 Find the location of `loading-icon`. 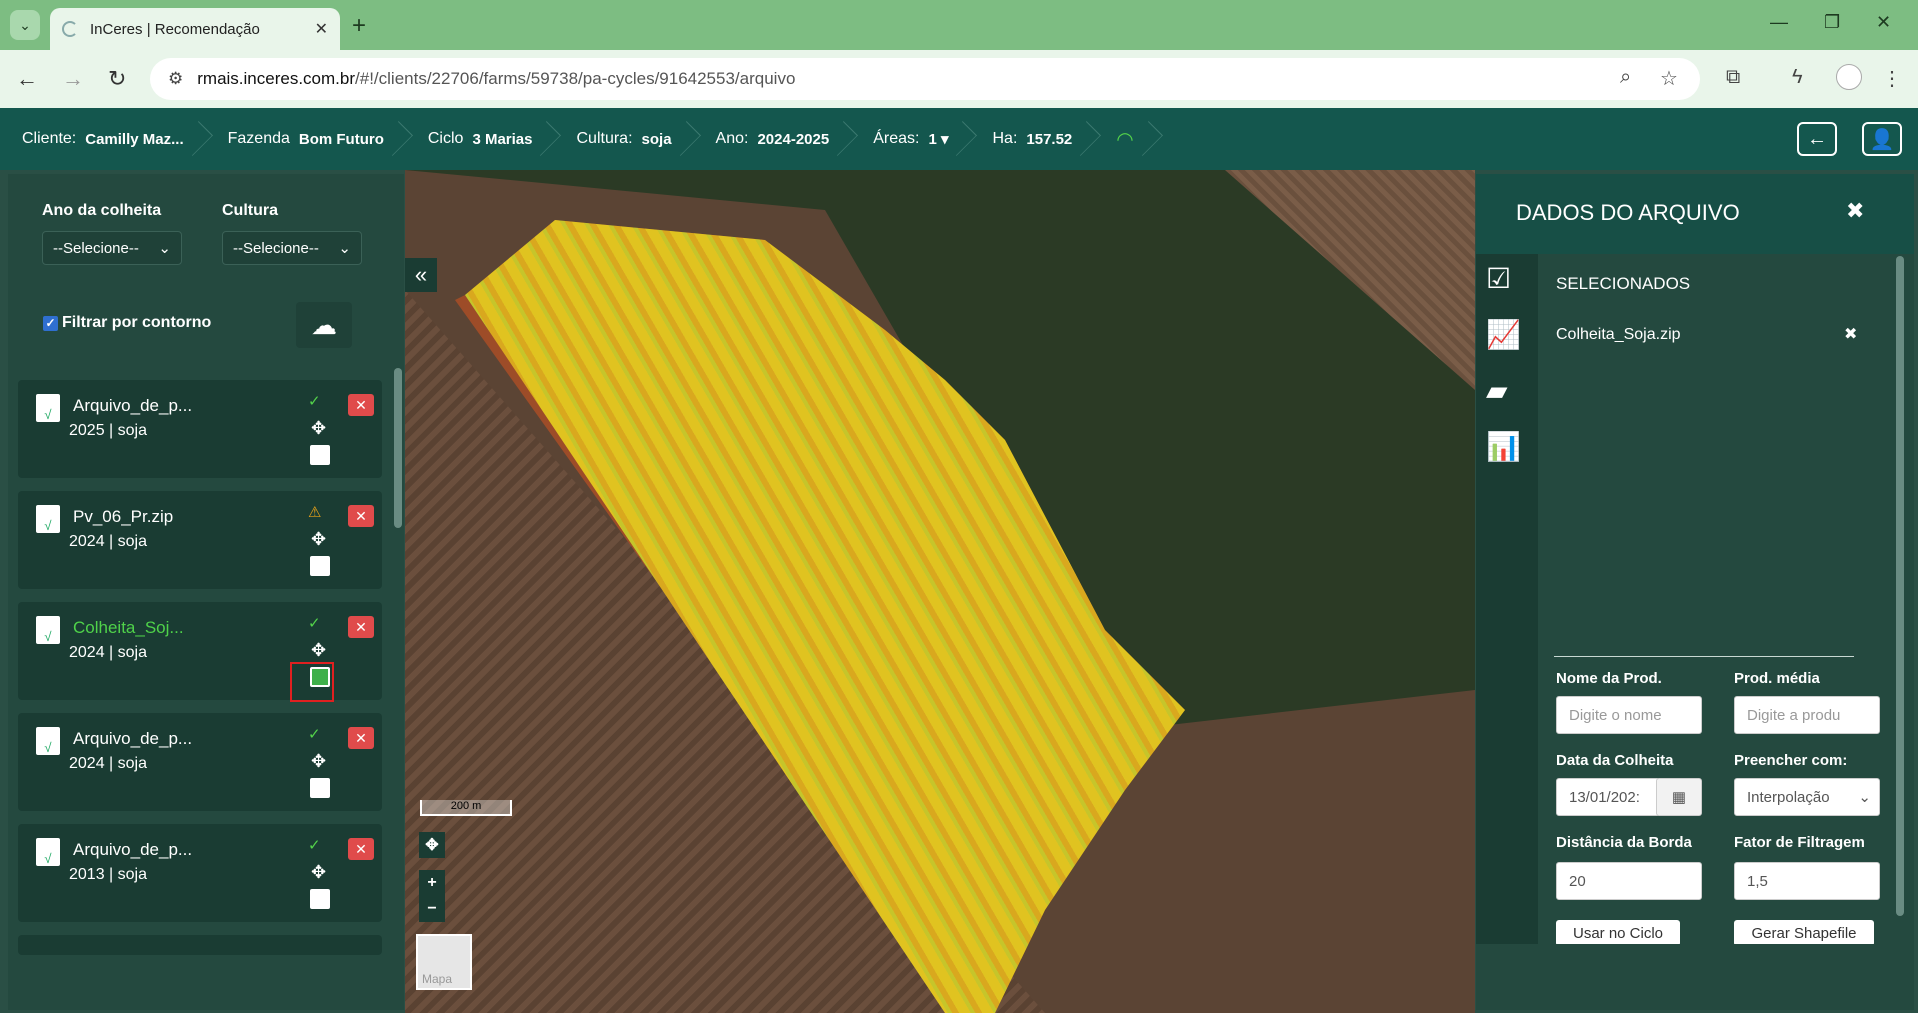

loading-icon is located at coordinates (70, 29).